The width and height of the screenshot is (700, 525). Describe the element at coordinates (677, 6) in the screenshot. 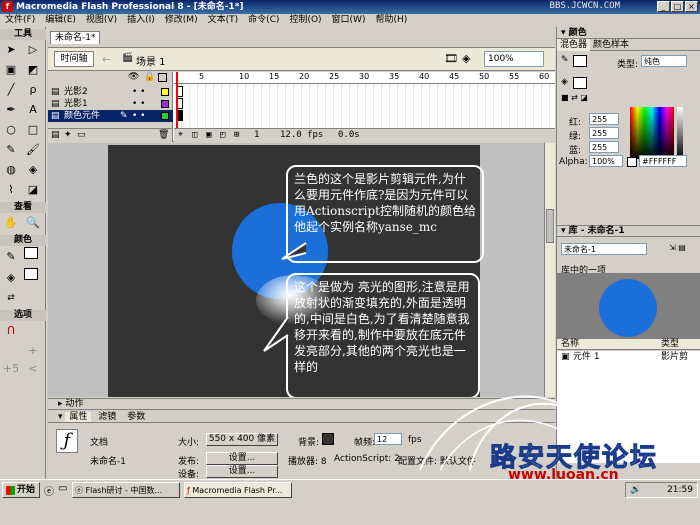

I see `maximize-button: □` at that location.